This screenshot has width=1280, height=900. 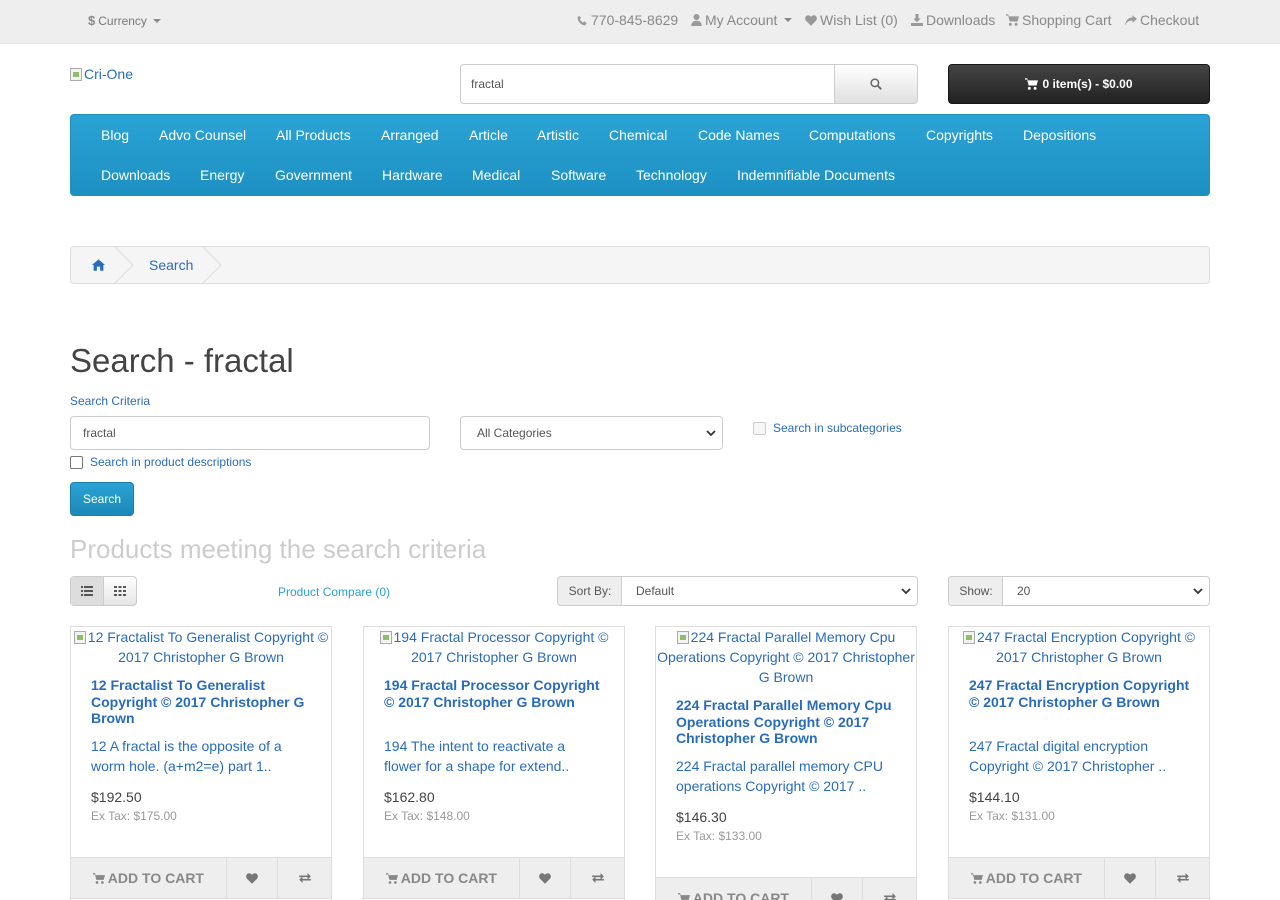 I want to click on menu-item-all-products: All Products, so click(x=313, y=135).